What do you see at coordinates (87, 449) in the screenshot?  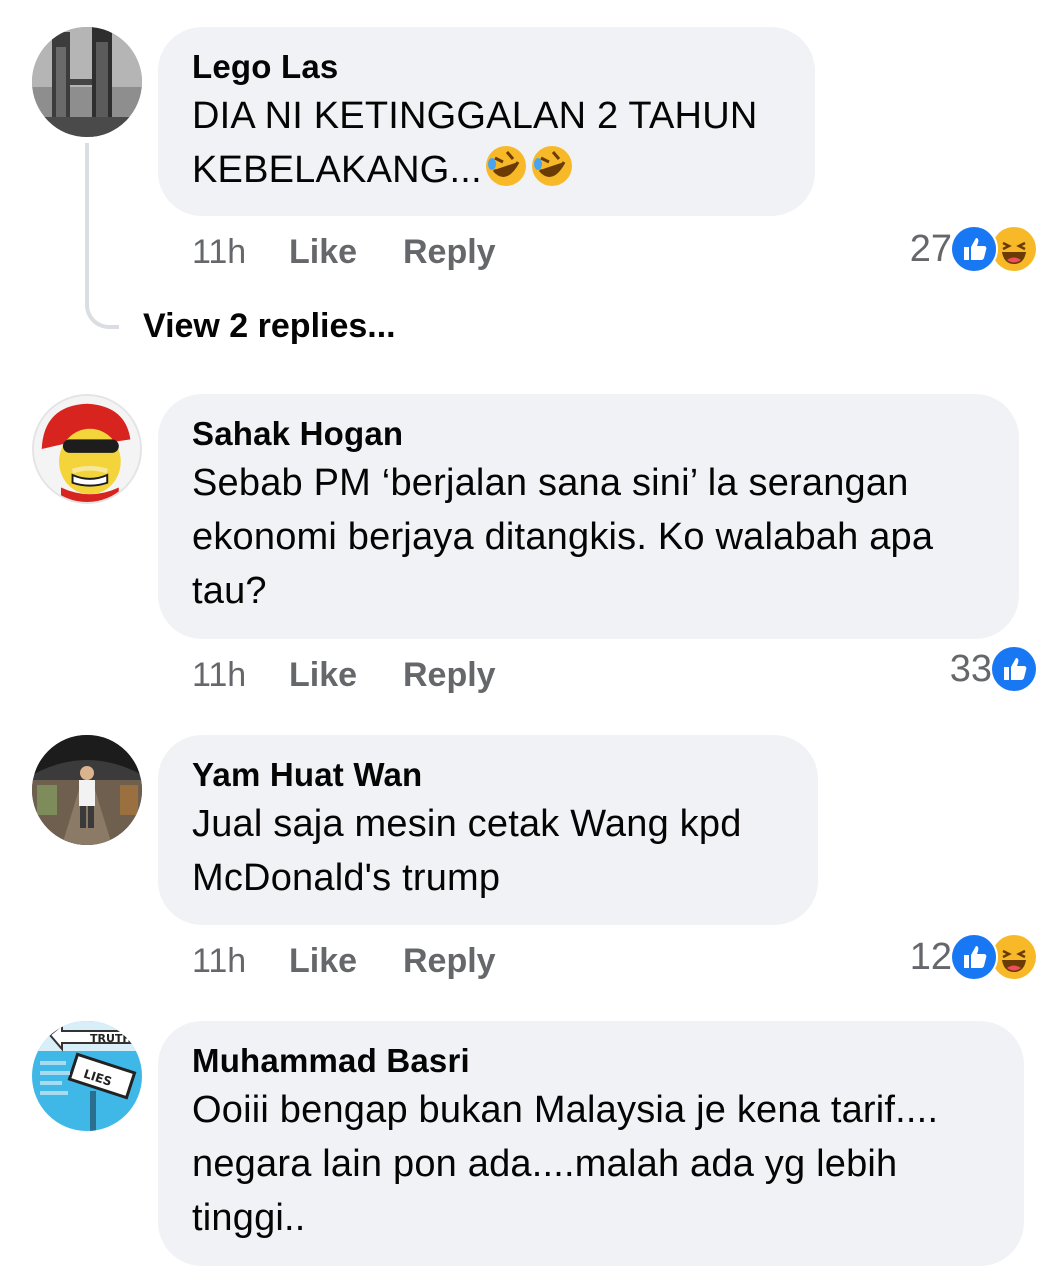 I see `avatar-sahak-hogan` at bounding box center [87, 449].